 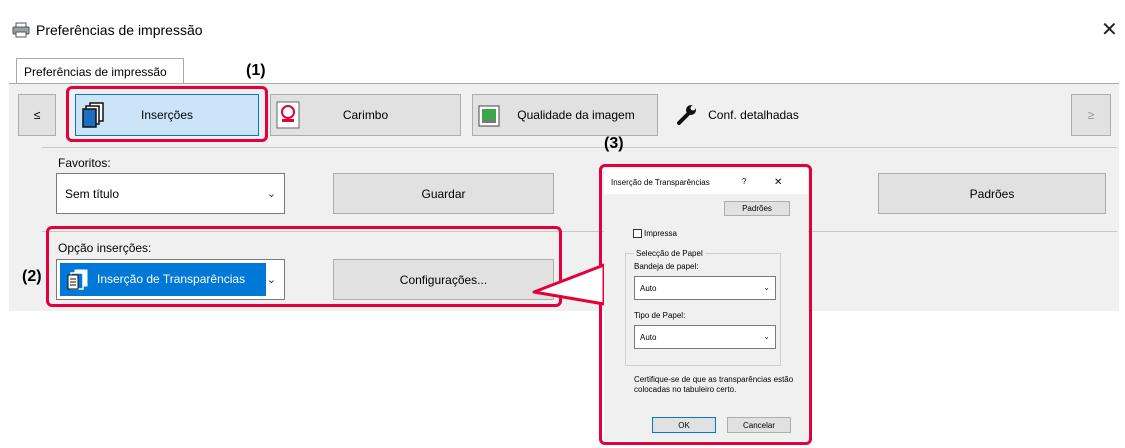 What do you see at coordinates (614, 143) in the screenshot?
I see `callout-3: (3)` at bounding box center [614, 143].